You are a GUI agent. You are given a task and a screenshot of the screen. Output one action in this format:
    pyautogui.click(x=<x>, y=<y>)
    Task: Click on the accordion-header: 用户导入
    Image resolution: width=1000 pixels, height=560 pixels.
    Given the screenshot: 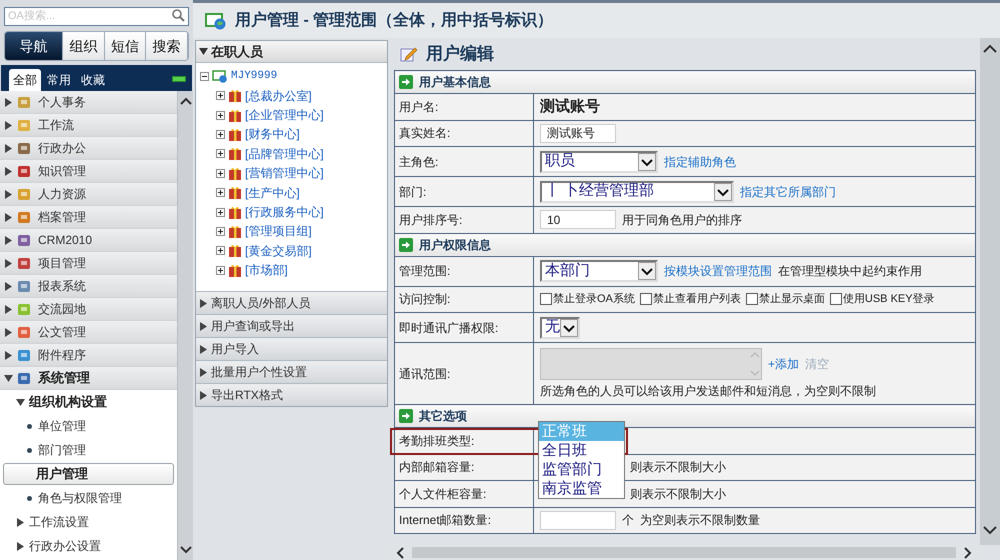 What is the action you would take?
    pyautogui.click(x=291, y=348)
    